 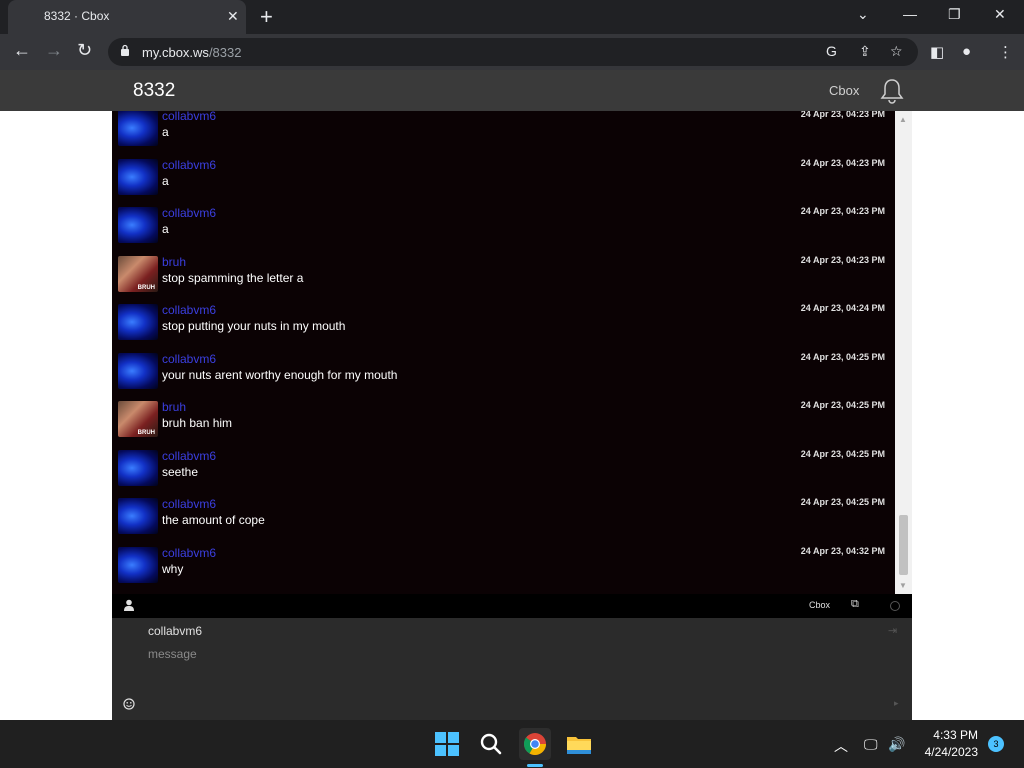 I want to click on menu-kebab-icon: ⋮, so click(x=1005, y=52).